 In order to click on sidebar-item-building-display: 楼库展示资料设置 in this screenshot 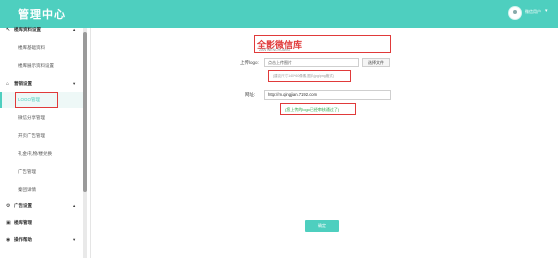, I will do `click(42, 66)`.